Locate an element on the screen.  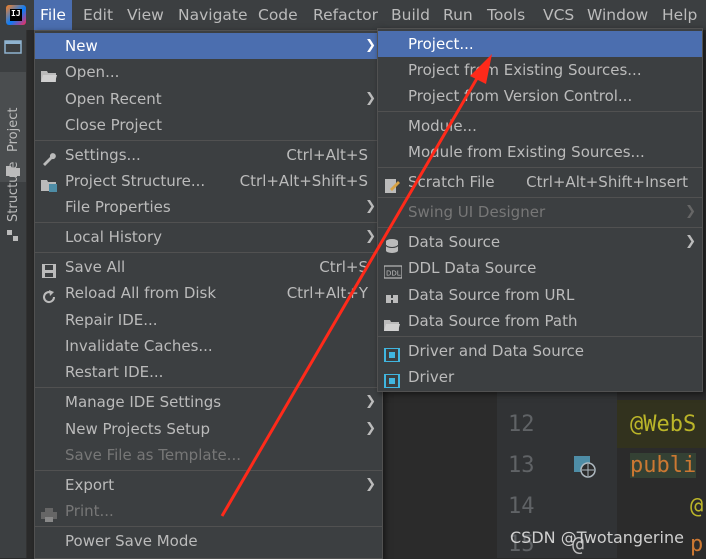
menu-item-swing-ui-designer: Swing UI Designer ❯ is located at coordinates (540, 212).